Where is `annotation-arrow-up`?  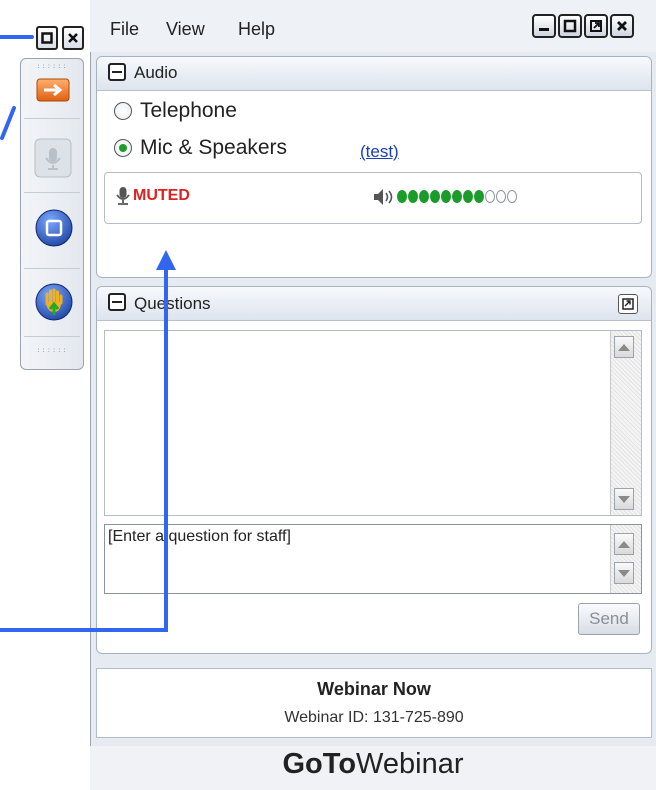
annotation-arrow-up is located at coordinates (84, 445).